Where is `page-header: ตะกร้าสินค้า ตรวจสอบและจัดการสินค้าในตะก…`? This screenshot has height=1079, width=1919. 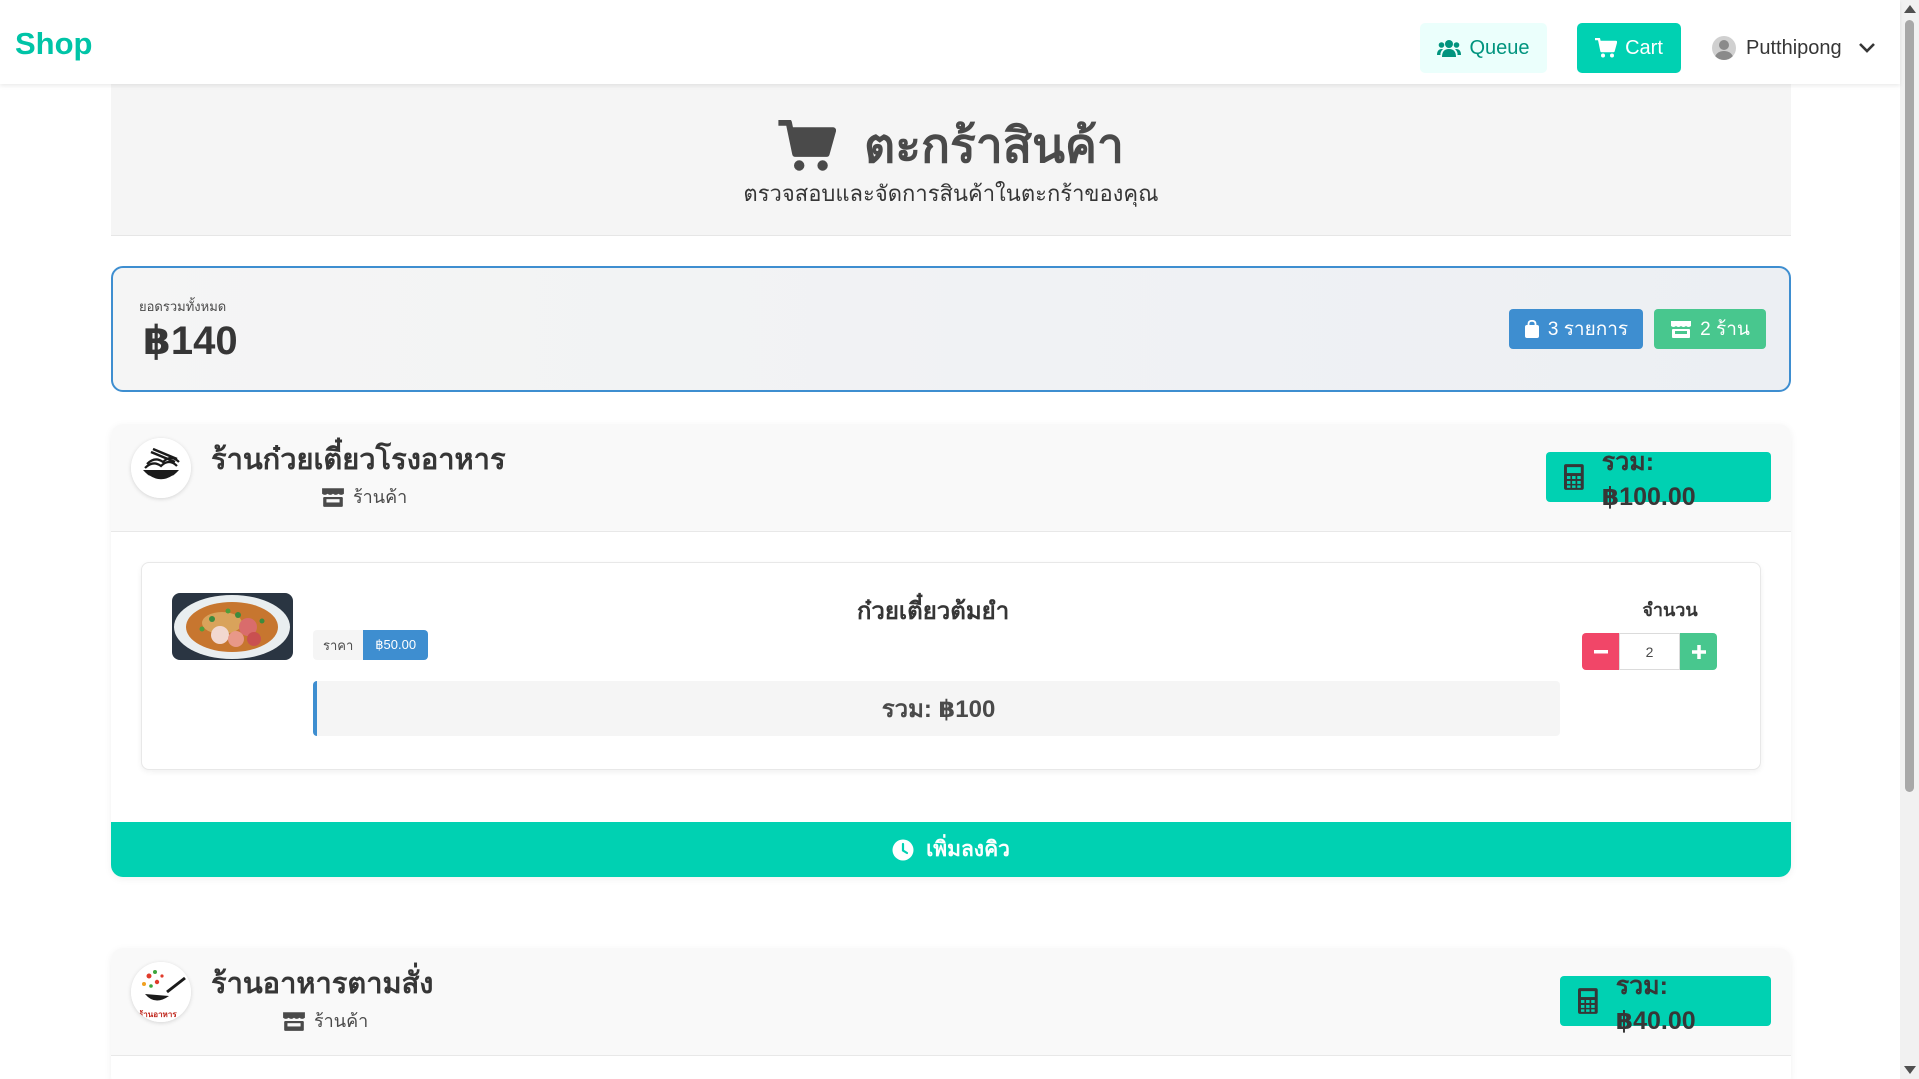 page-header: ตะกร้าสินค้า ตรวจสอบและจัดการสินค้าในตะก… is located at coordinates (951, 160).